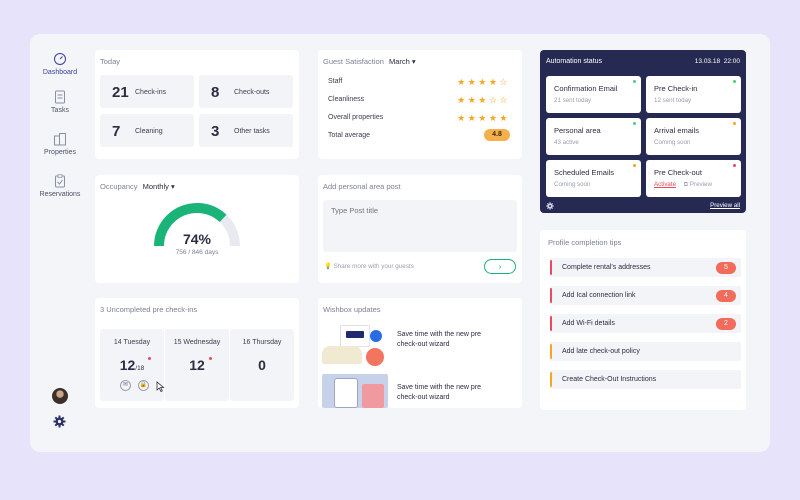 The height and width of the screenshot is (500, 800). Describe the element at coordinates (60, 186) in the screenshot. I see `sidebar-item-reservations: Reservations` at that location.